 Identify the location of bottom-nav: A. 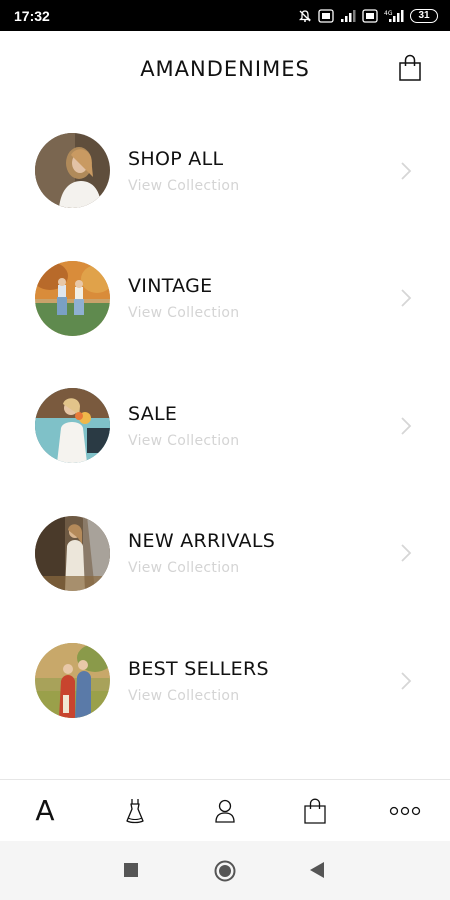
(225, 810).